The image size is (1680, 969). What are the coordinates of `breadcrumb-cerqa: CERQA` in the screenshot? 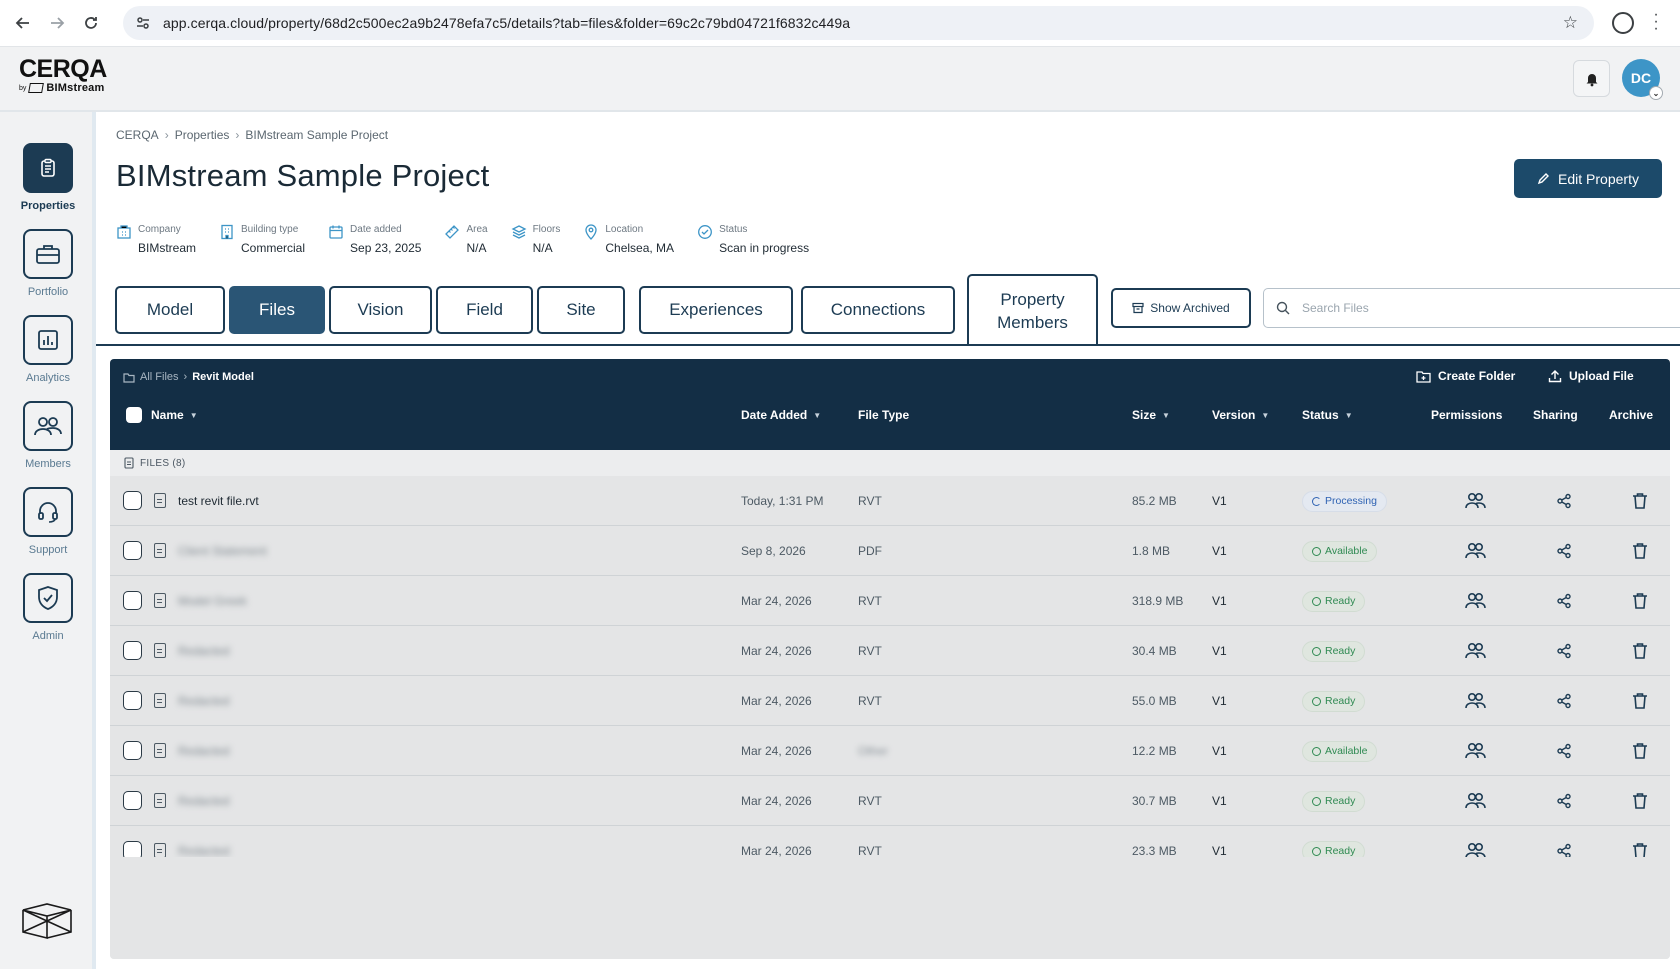 It's located at (137, 135).